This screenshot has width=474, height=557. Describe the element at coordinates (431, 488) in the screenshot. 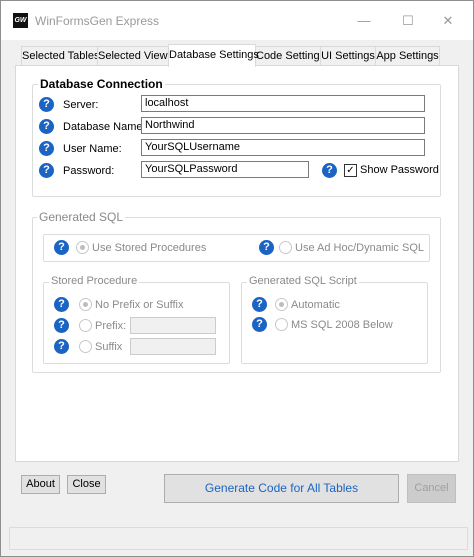

I see `cancel-button: Cancel` at that location.